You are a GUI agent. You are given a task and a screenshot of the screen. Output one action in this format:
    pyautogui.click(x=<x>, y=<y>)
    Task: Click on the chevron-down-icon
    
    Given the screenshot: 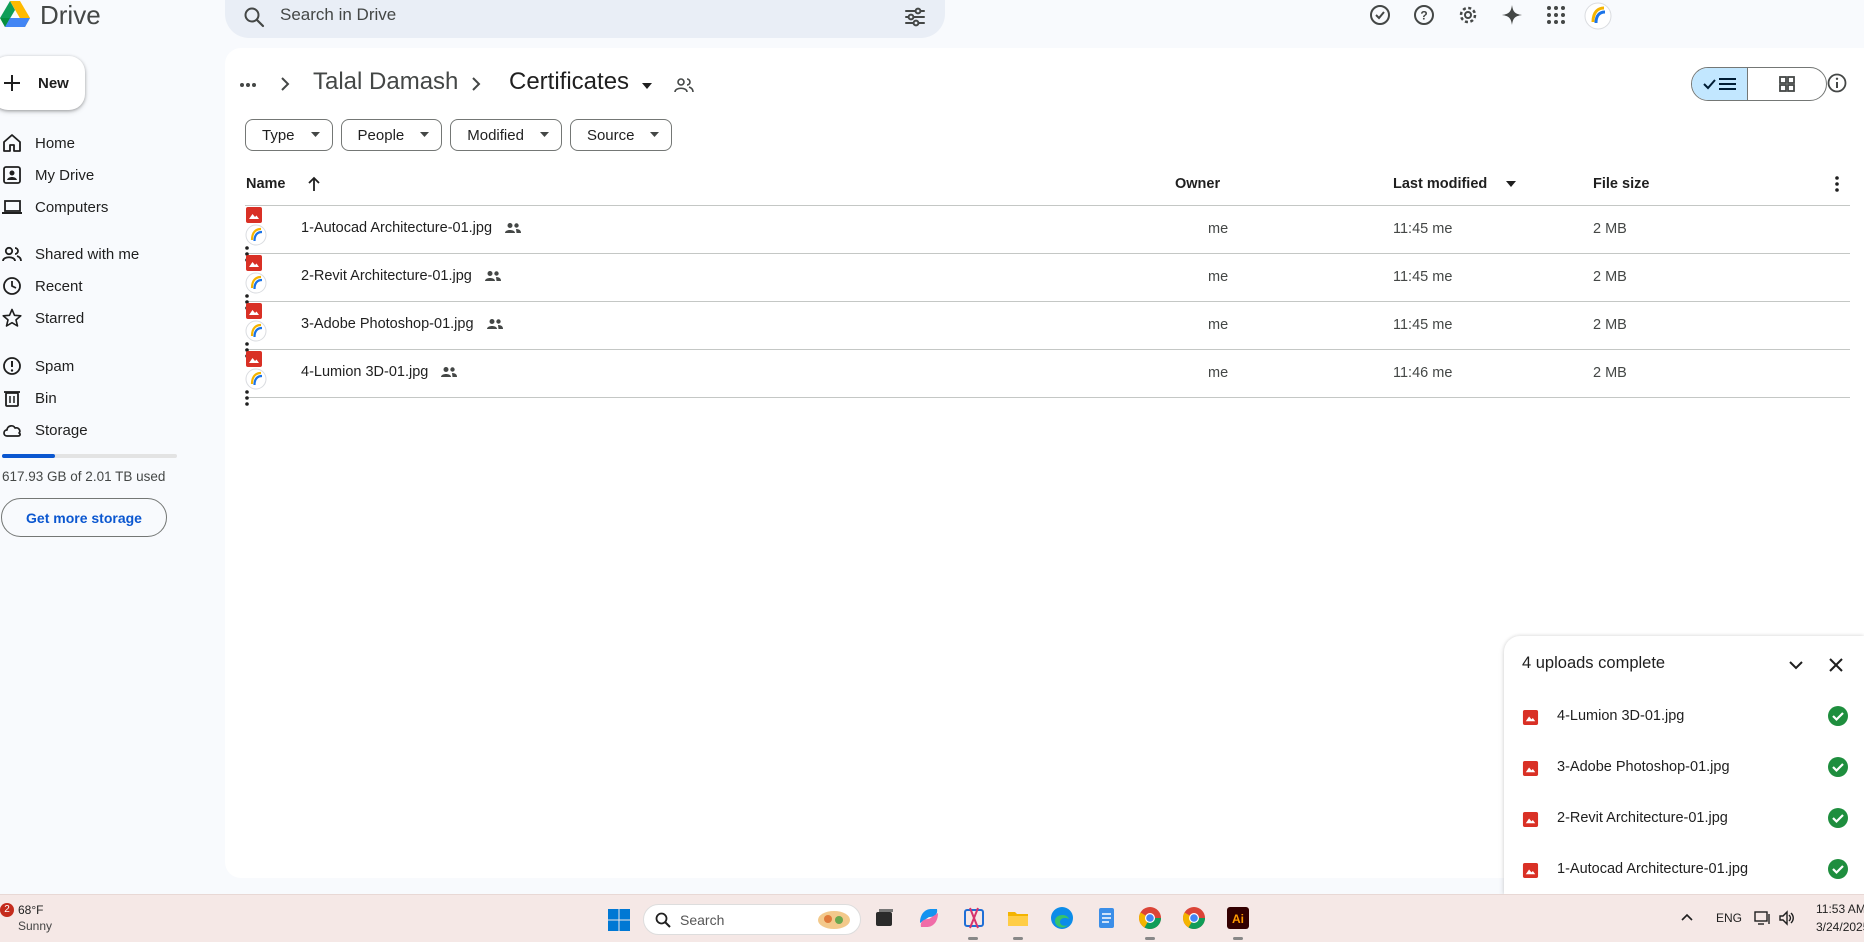 What is the action you would take?
    pyautogui.click(x=1796, y=665)
    